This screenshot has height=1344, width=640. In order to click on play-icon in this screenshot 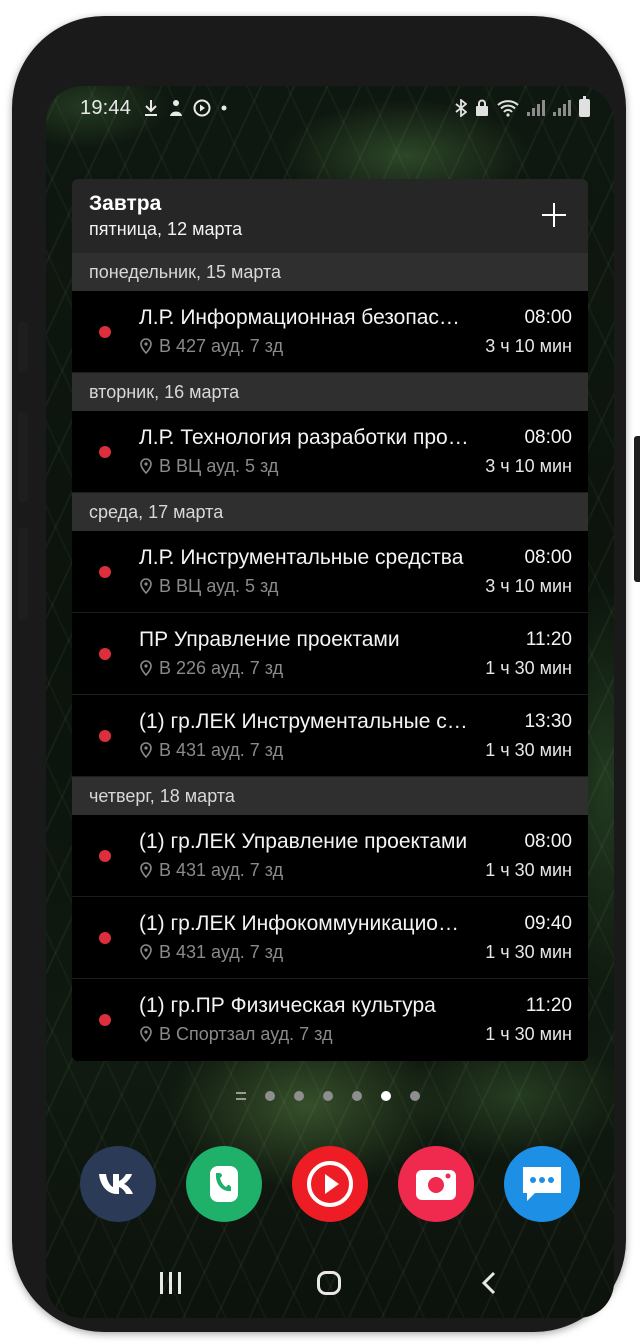, I will do `click(330, 1184)`.